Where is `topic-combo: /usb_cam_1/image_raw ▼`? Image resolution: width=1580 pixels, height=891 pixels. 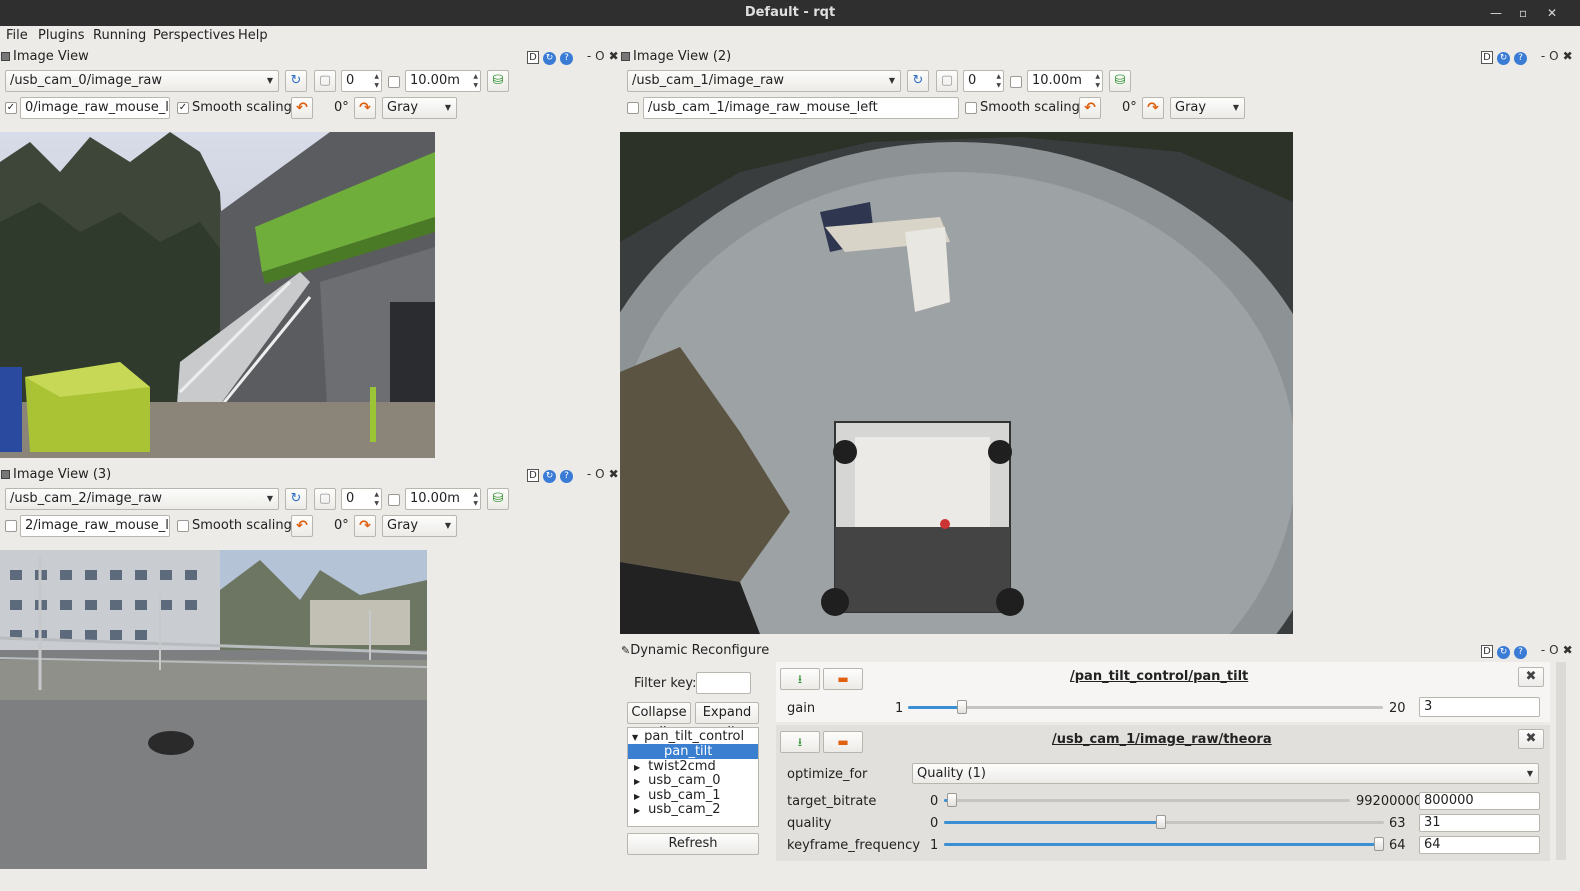
topic-combo: /usb_cam_1/image_raw ▼ is located at coordinates (764, 81).